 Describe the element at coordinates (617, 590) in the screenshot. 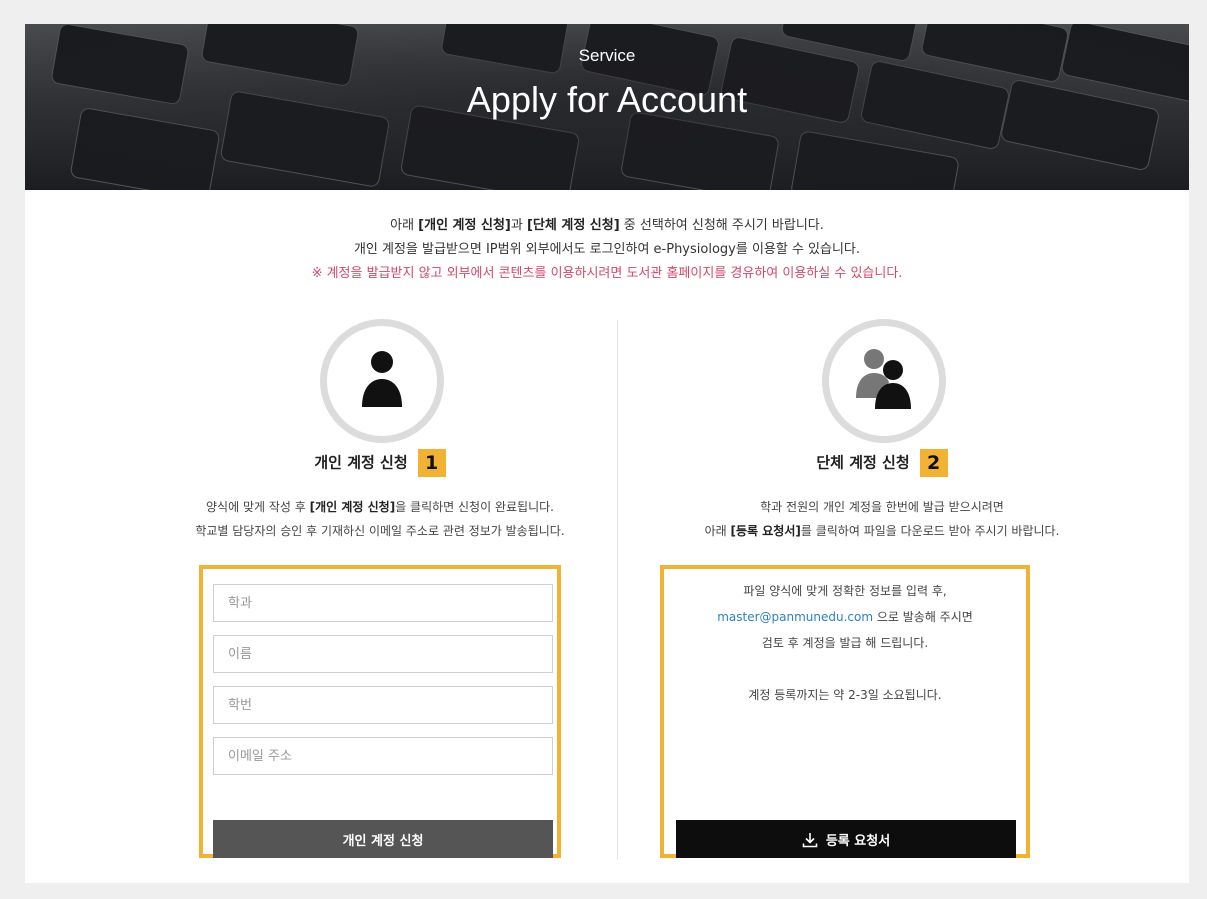

I see `column-divider` at that location.